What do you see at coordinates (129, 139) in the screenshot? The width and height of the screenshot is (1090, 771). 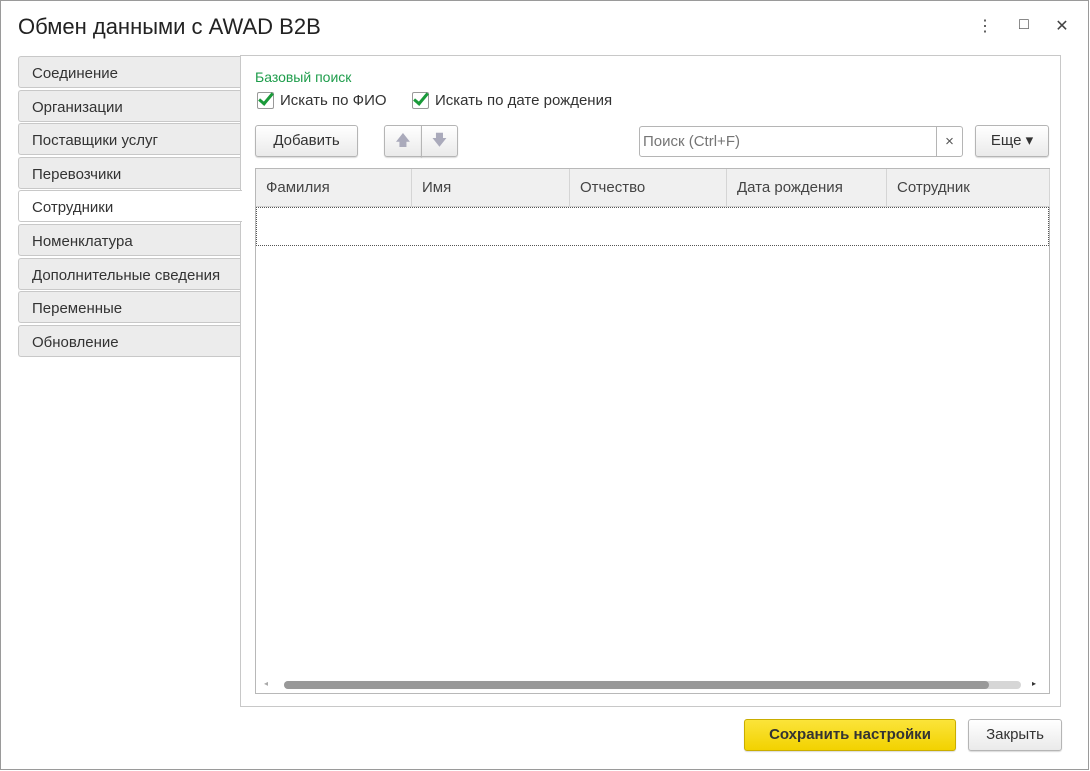 I see `tab-2: Поставщики услуг` at bounding box center [129, 139].